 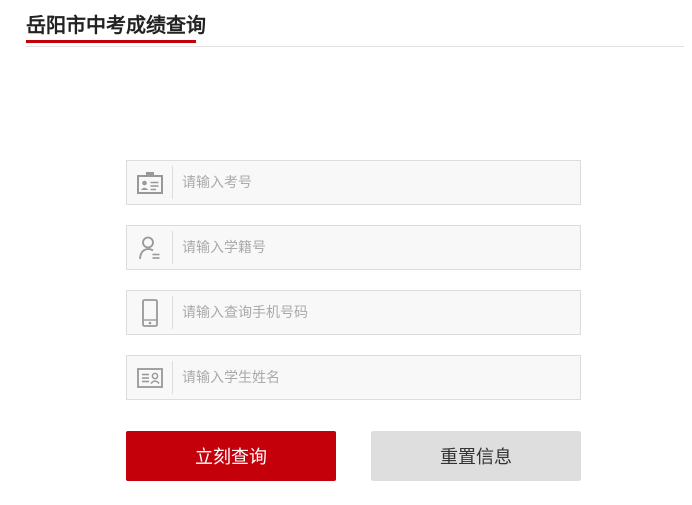 What do you see at coordinates (476, 456) in the screenshot?
I see `reset-button: 重置信息` at bounding box center [476, 456].